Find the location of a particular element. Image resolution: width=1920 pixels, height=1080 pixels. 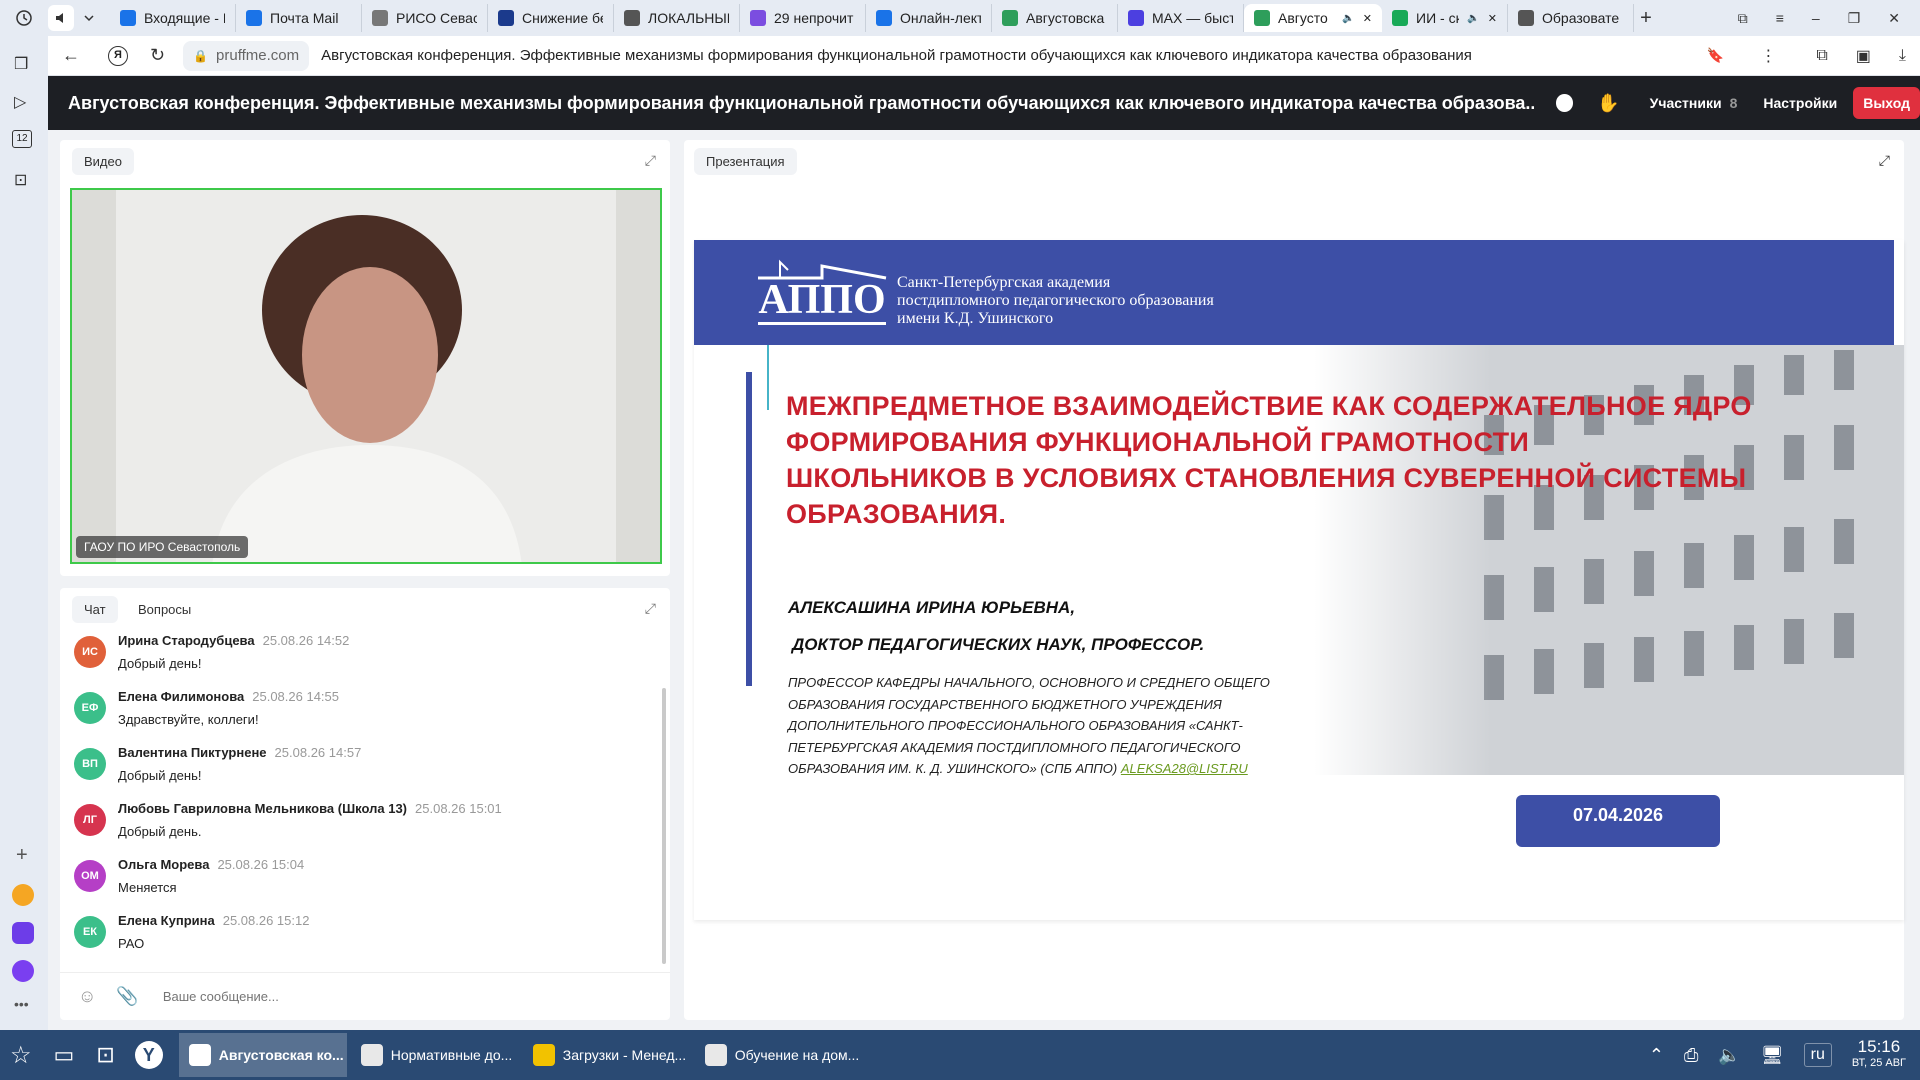

browser-tab: Августовска is located at coordinates (1055, 18).